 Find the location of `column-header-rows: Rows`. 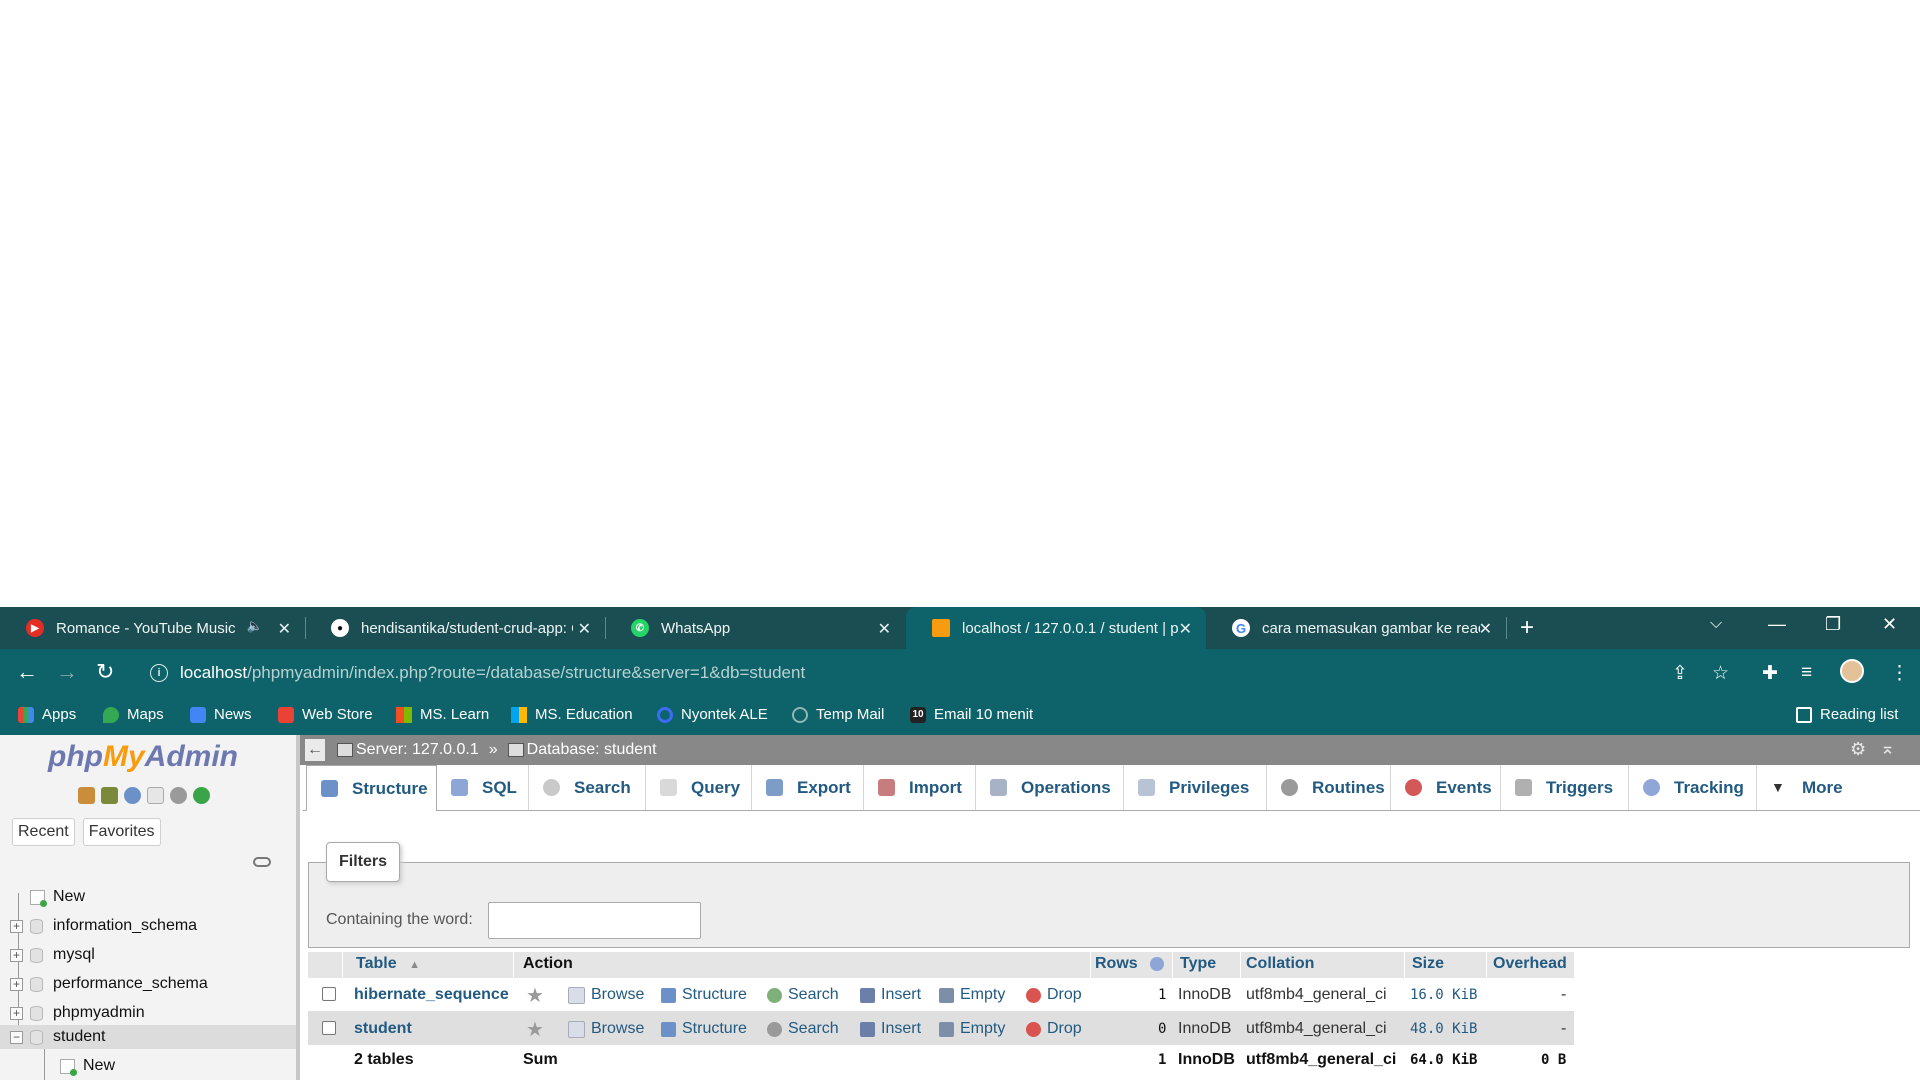

column-header-rows: Rows is located at coordinates (1130, 964).